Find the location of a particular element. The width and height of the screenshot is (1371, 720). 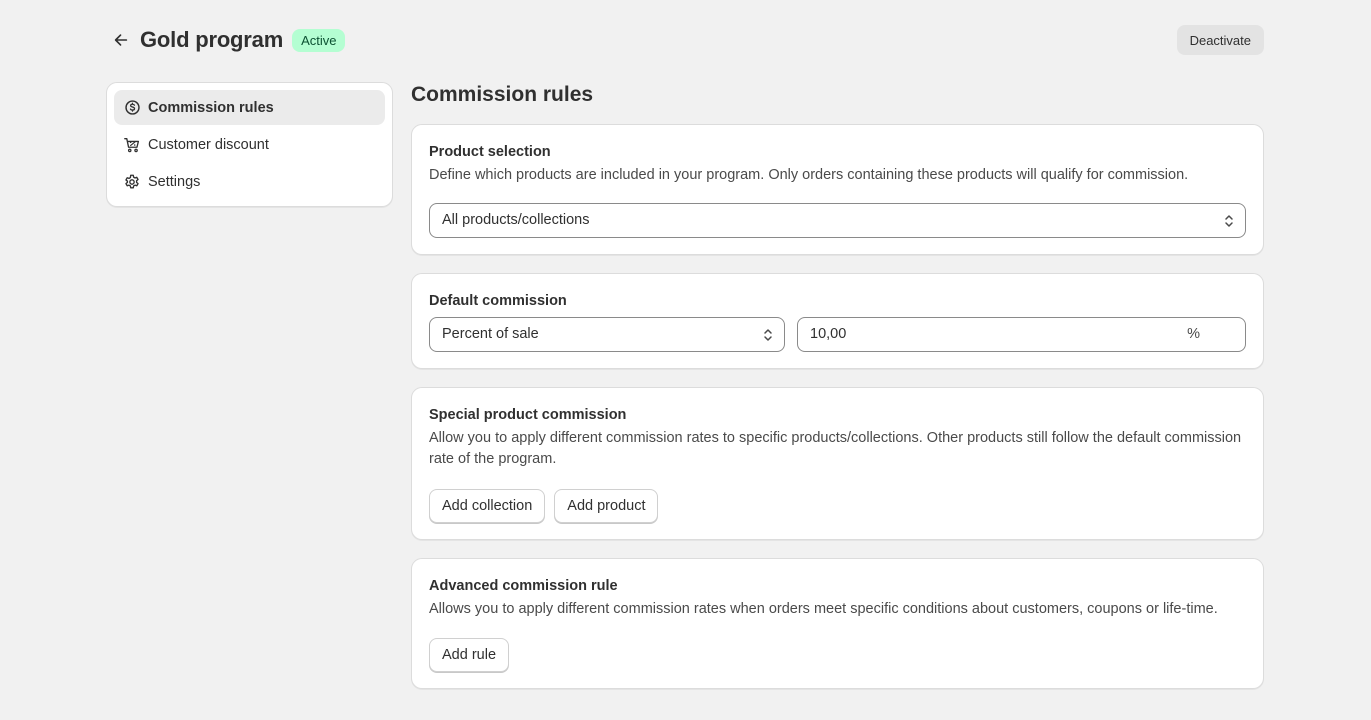

sidebar-item-label: Settings is located at coordinates (174, 181).